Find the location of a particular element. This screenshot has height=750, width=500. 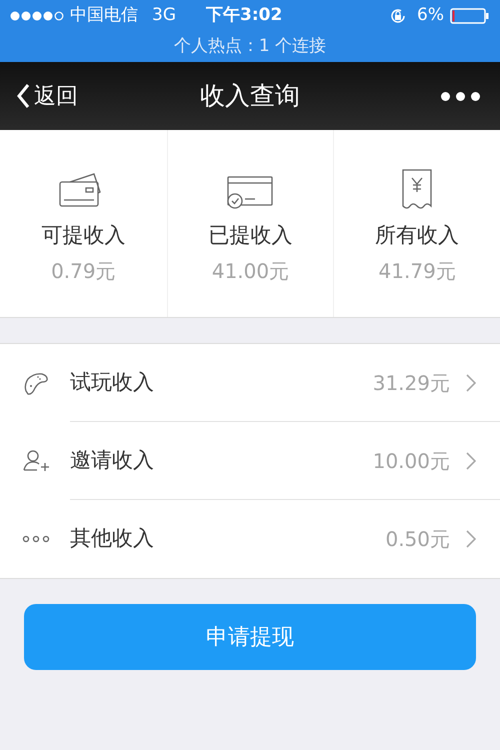

battery-percent: 6% is located at coordinates (430, 16).